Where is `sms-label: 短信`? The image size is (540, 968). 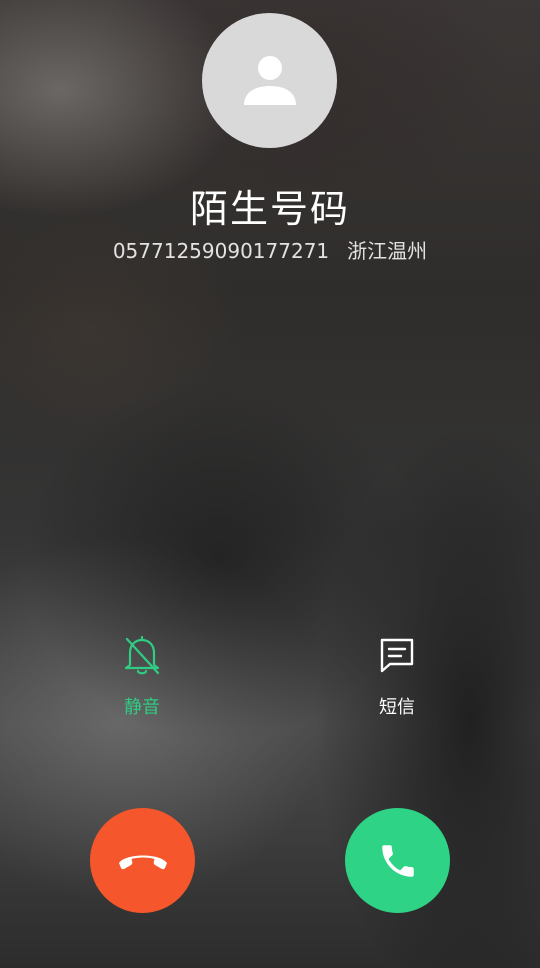
sms-label: 短信 is located at coordinates (397, 707).